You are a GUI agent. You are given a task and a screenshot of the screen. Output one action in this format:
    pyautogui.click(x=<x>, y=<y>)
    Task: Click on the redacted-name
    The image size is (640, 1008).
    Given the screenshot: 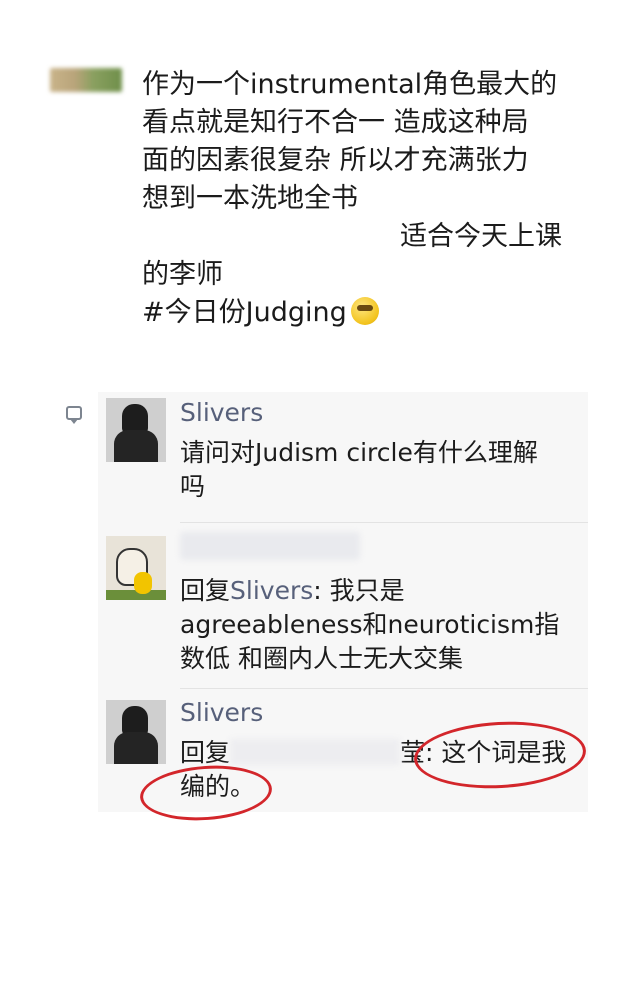 What is the action you would take?
    pyautogui.click(x=315, y=752)
    